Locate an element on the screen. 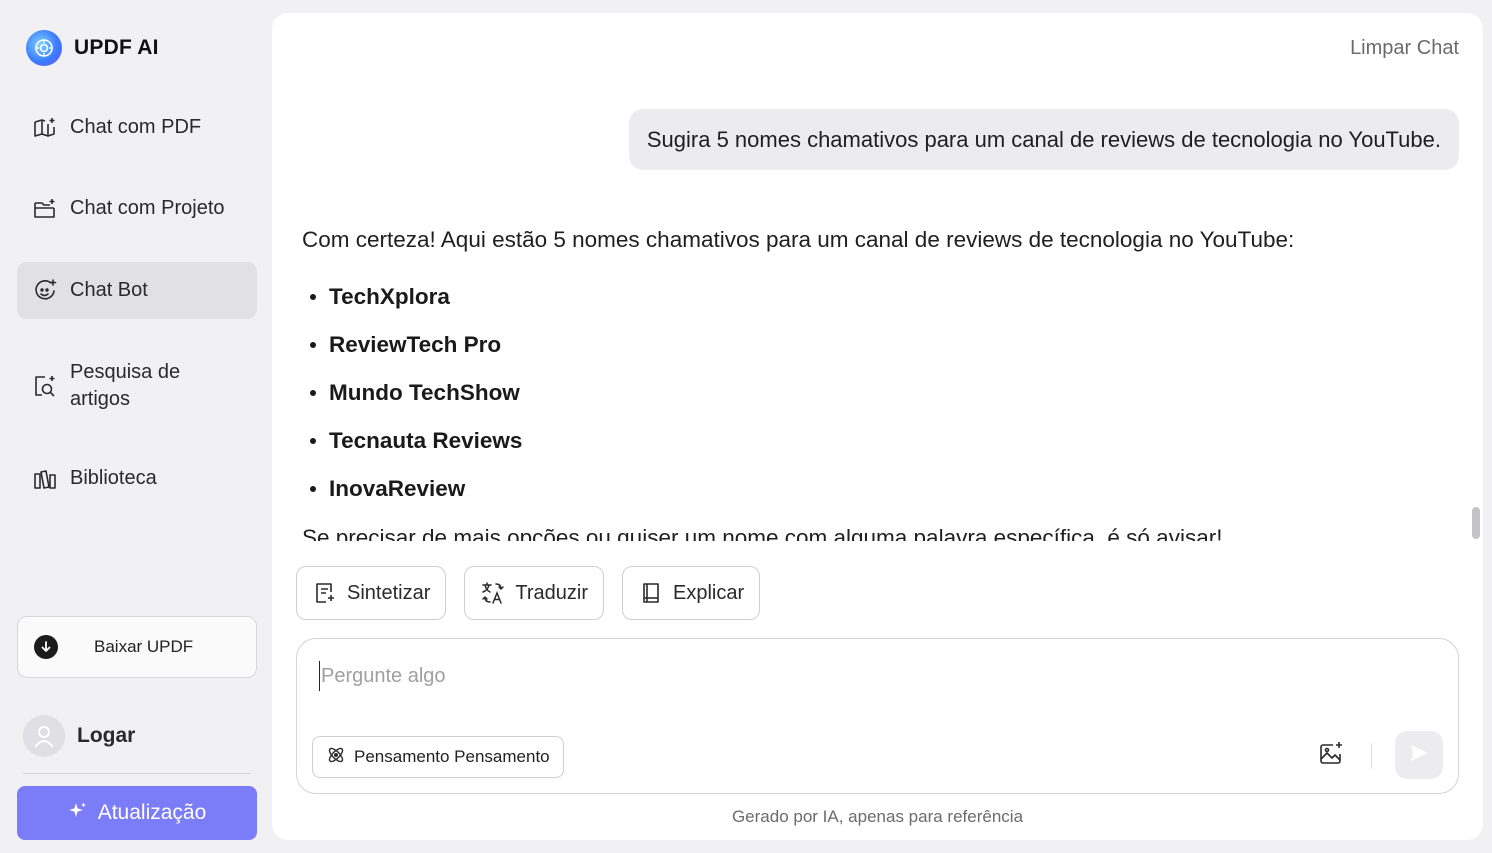  download-updf-button: Baixar UPDF is located at coordinates (137, 647).